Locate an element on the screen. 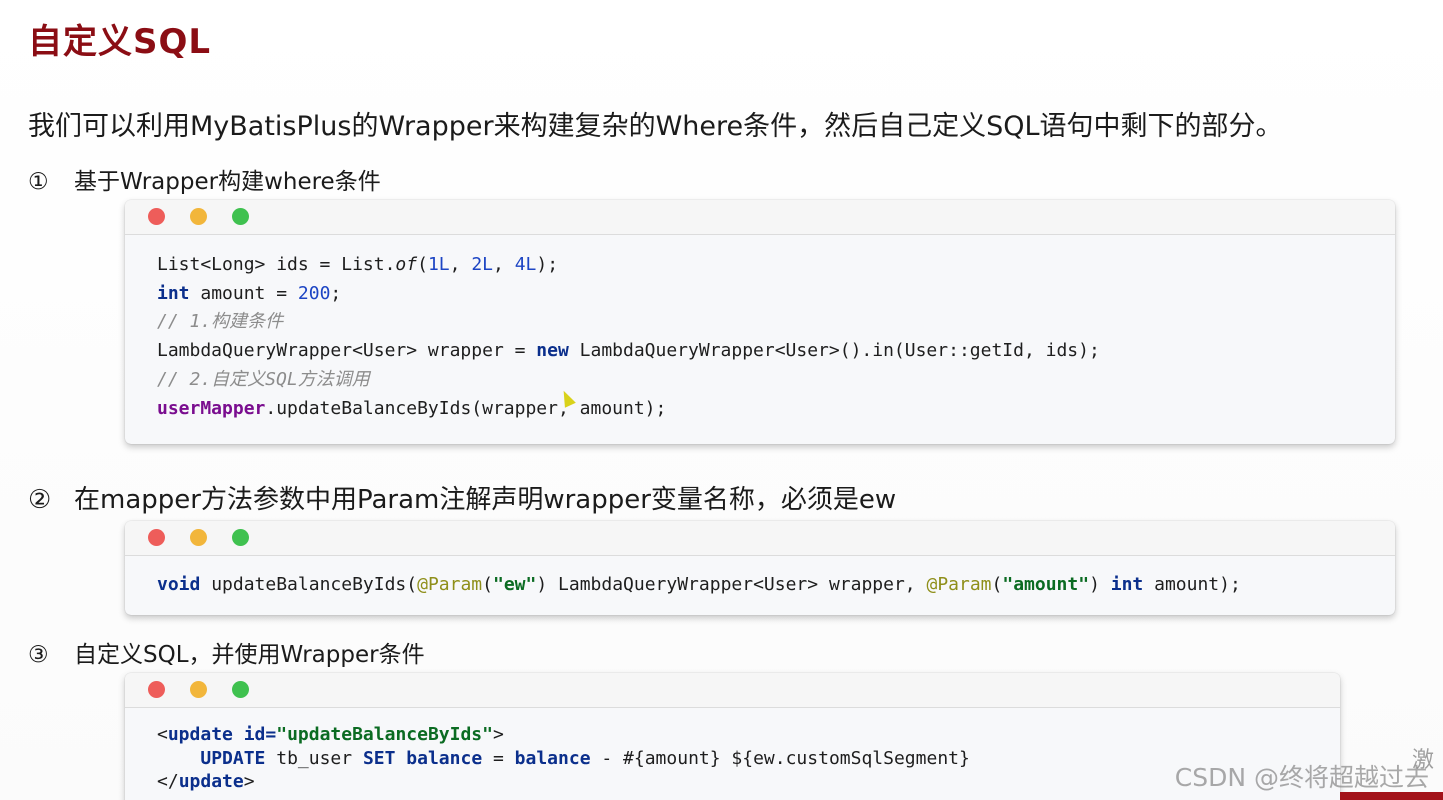 The width and height of the screenshot is (1443, 800). step-3: ③ 自定义SQL，并使用Wrapper条件 is located at coordinates (226, 652).